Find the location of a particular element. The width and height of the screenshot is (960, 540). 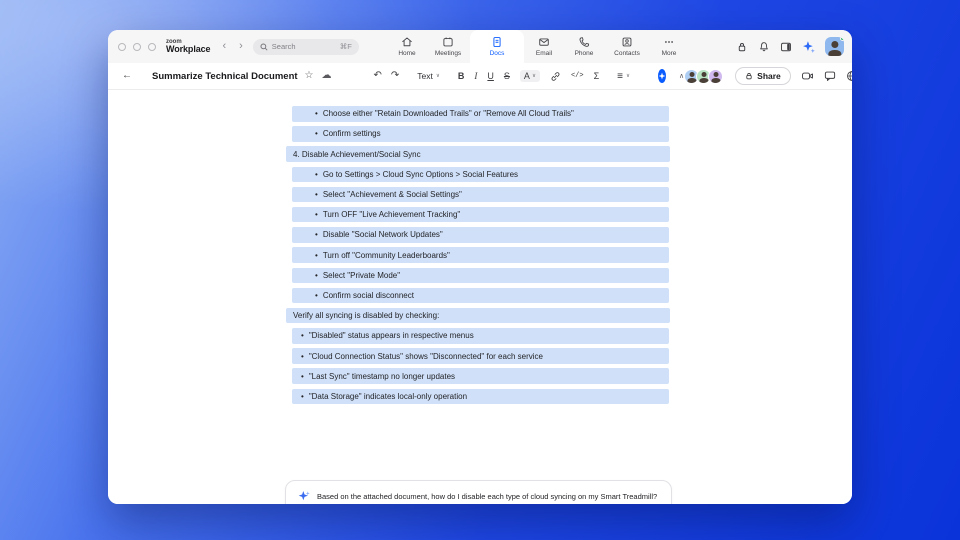

document-line-text: Turn OFF "Live Achievement Tracking" is located at coordinates (391, 215).